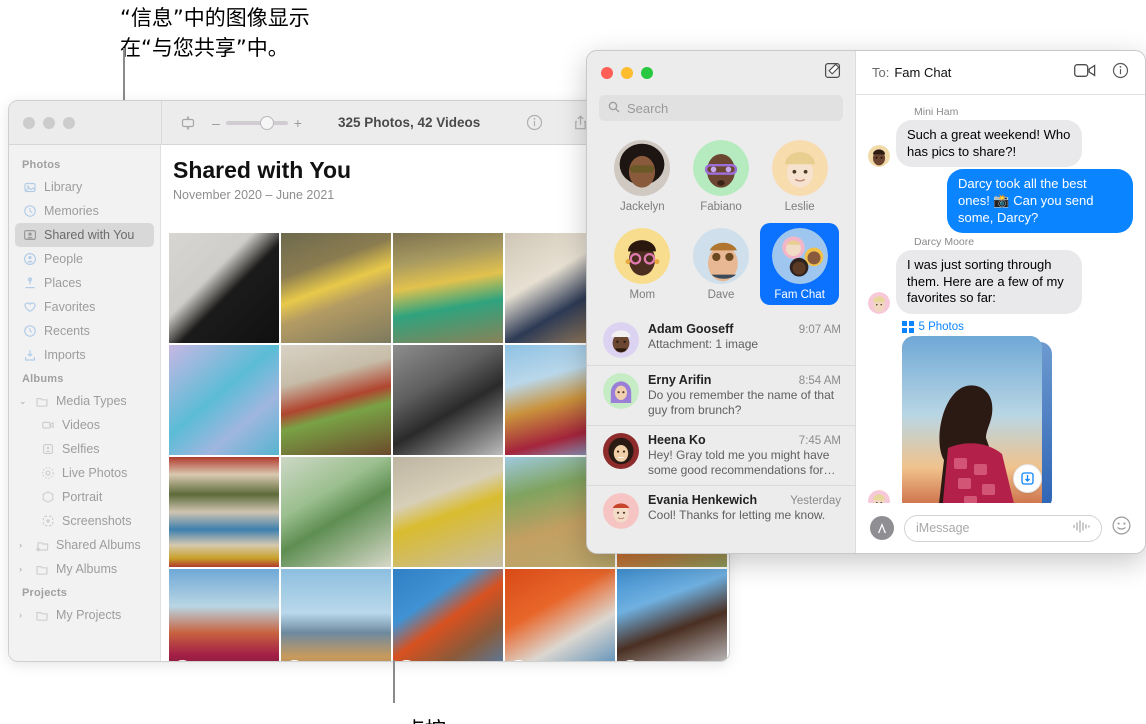 The height and width of the screenshot is (724, 1146). I want to click on conversation-name: Erny Arifin, so click(680, 380).